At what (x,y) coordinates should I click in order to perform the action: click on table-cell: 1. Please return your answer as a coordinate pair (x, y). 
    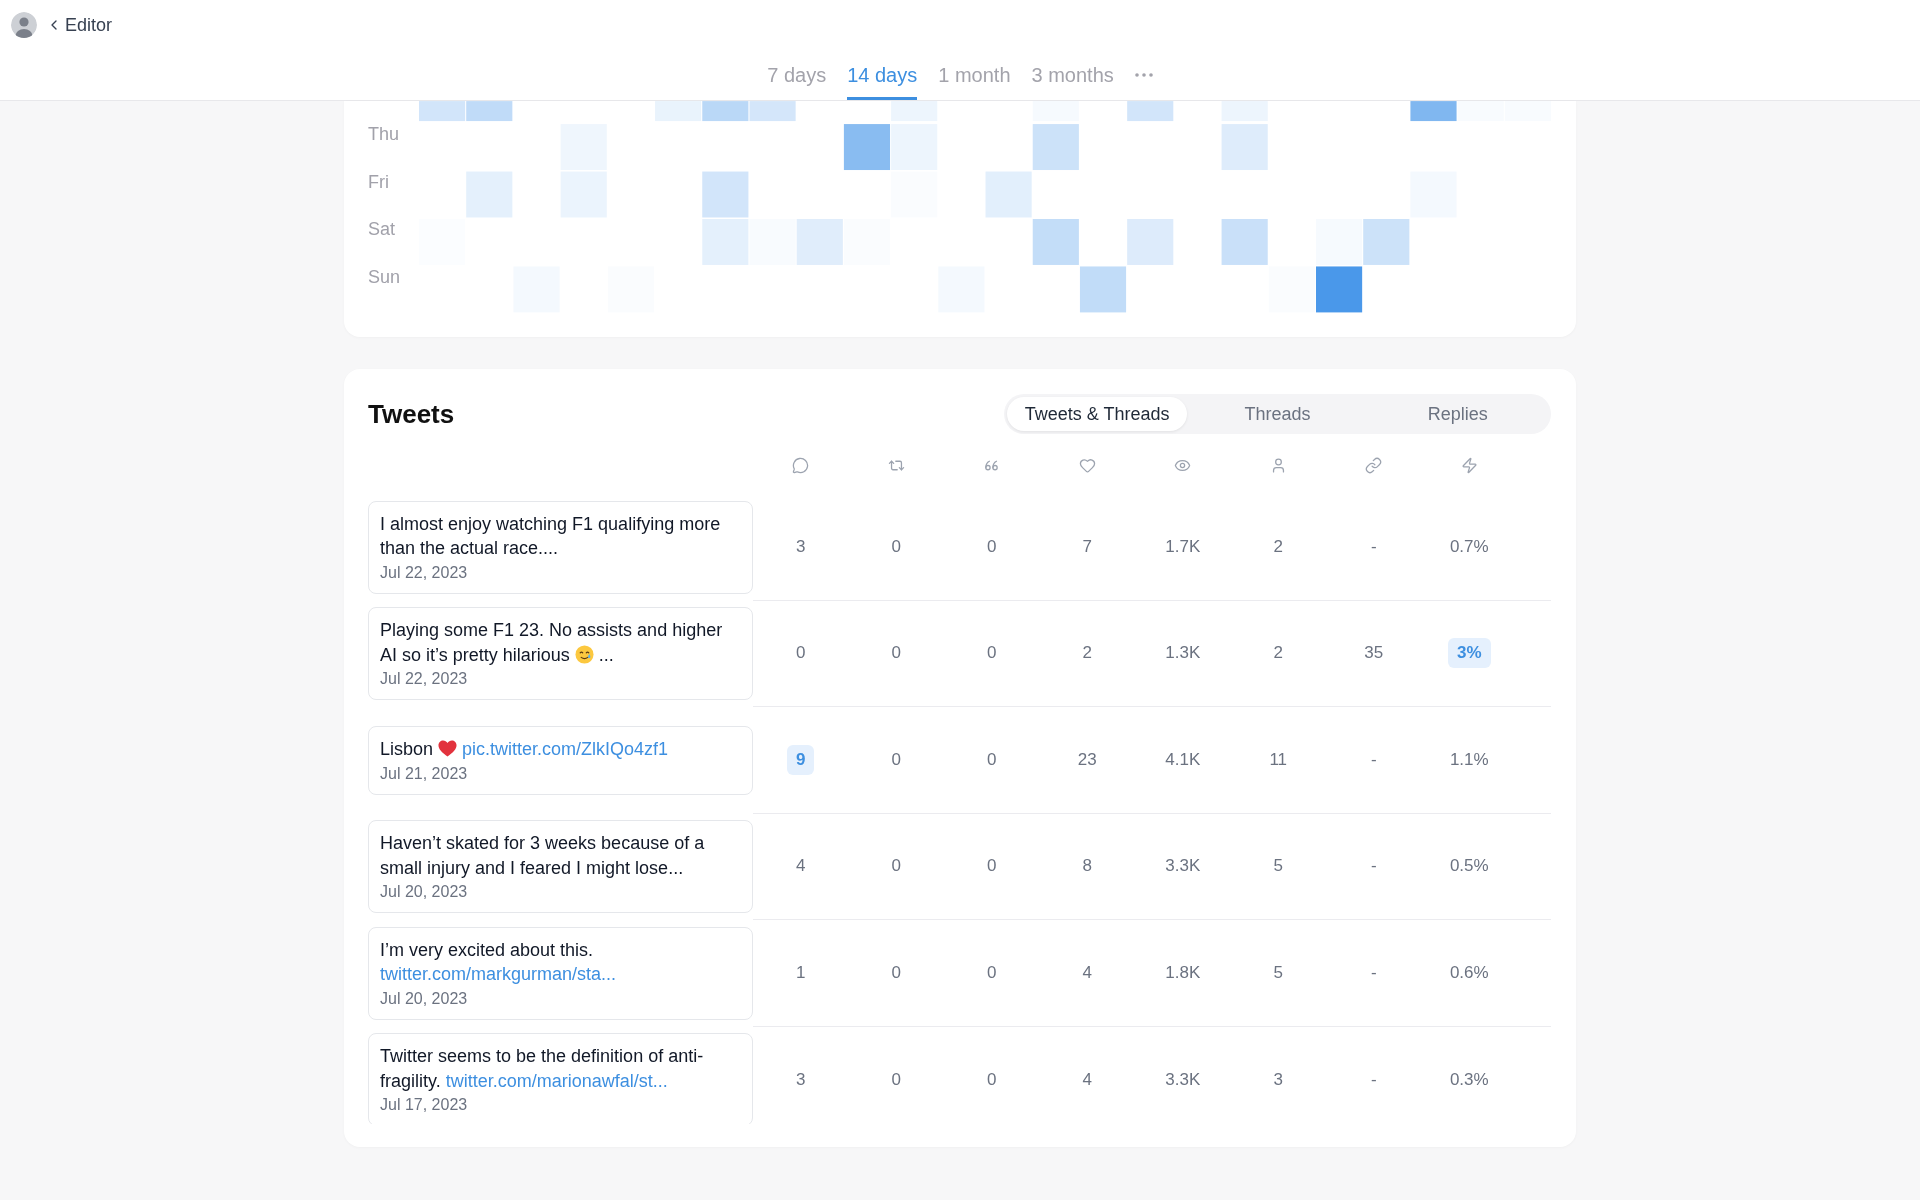
    Looking at the image, I should click on (801, 972).